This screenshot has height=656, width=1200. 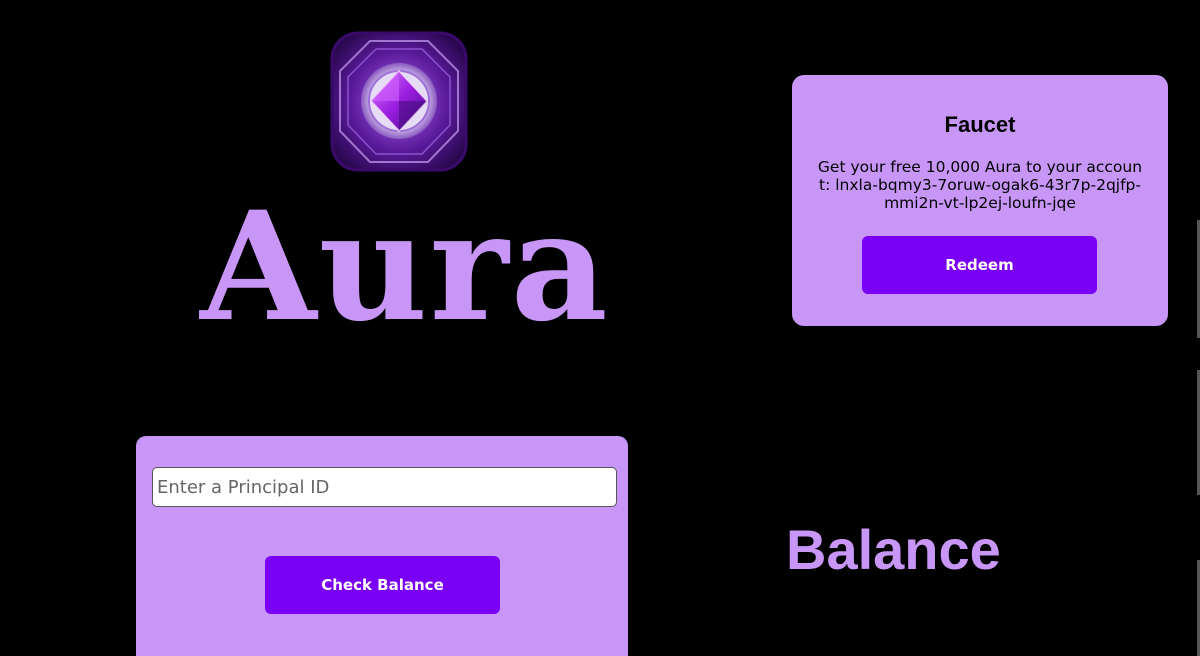 I want to click on brand-title: Aura, so click(x=405, y=267).